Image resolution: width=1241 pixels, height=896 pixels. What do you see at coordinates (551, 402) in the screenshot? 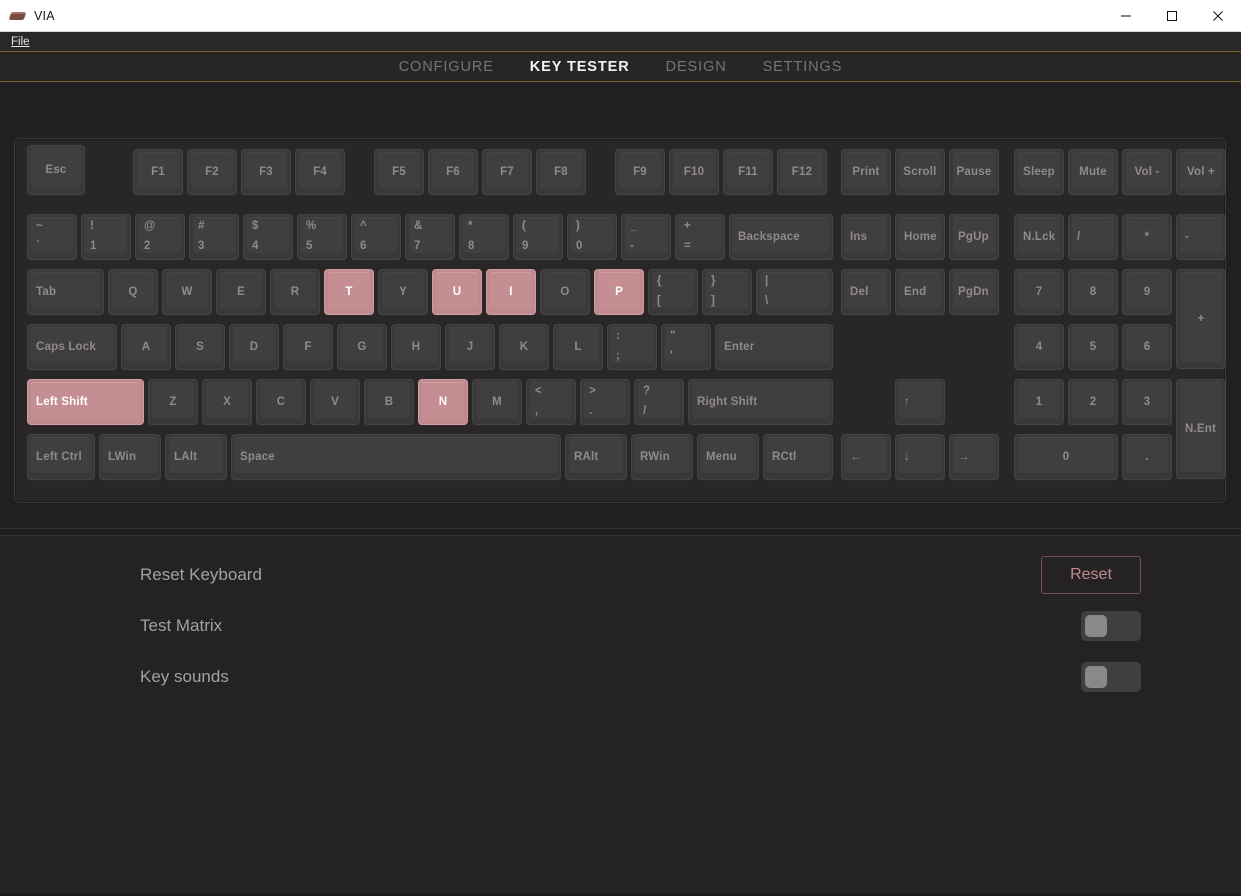
I see `key--: <,` at bounding box center [551, 402].